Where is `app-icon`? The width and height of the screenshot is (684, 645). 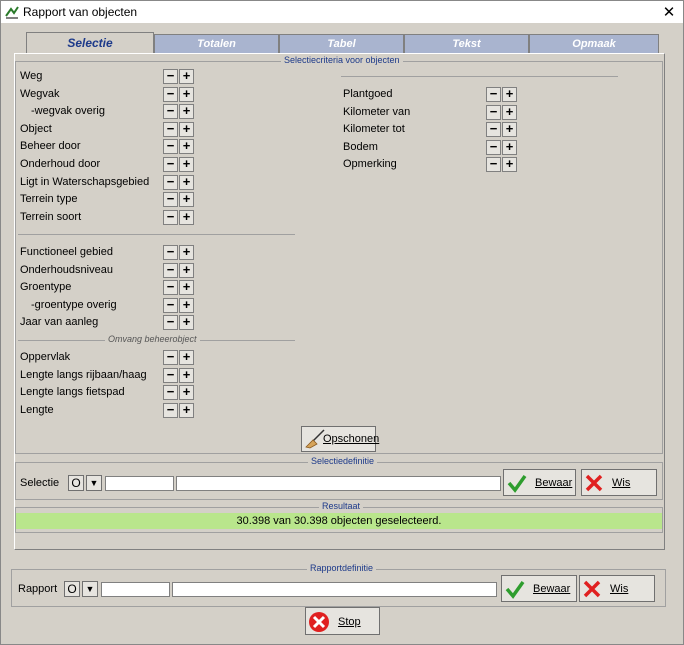
app-icon is located at coordinates (12, 12).